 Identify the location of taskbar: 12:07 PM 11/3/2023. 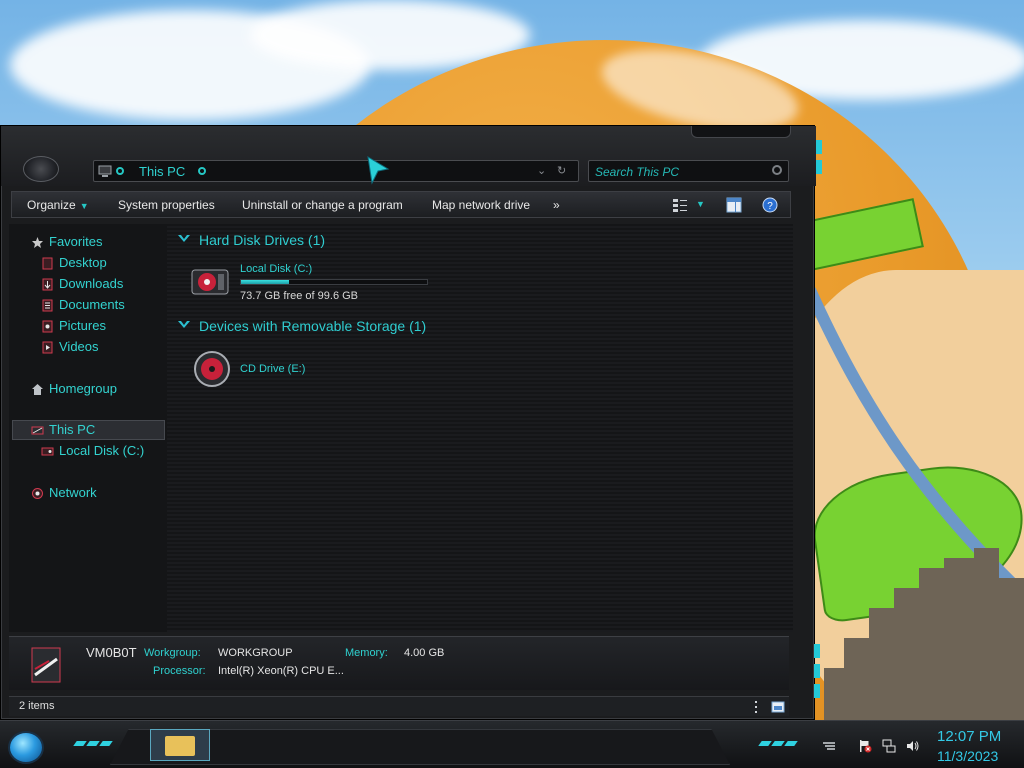
(512, 744).